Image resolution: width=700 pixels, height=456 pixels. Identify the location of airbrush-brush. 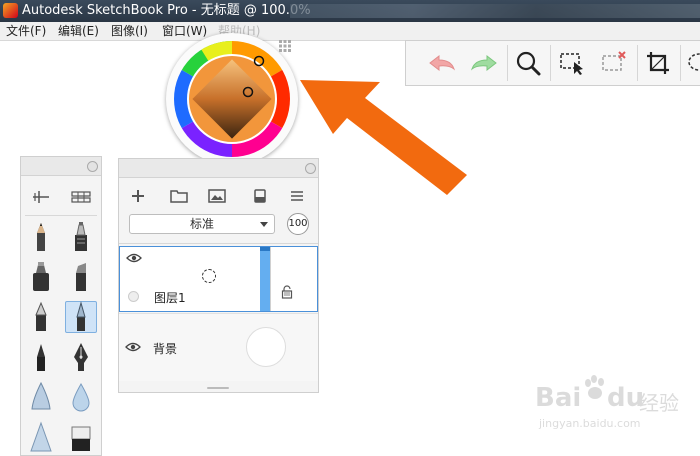
(81, 237).